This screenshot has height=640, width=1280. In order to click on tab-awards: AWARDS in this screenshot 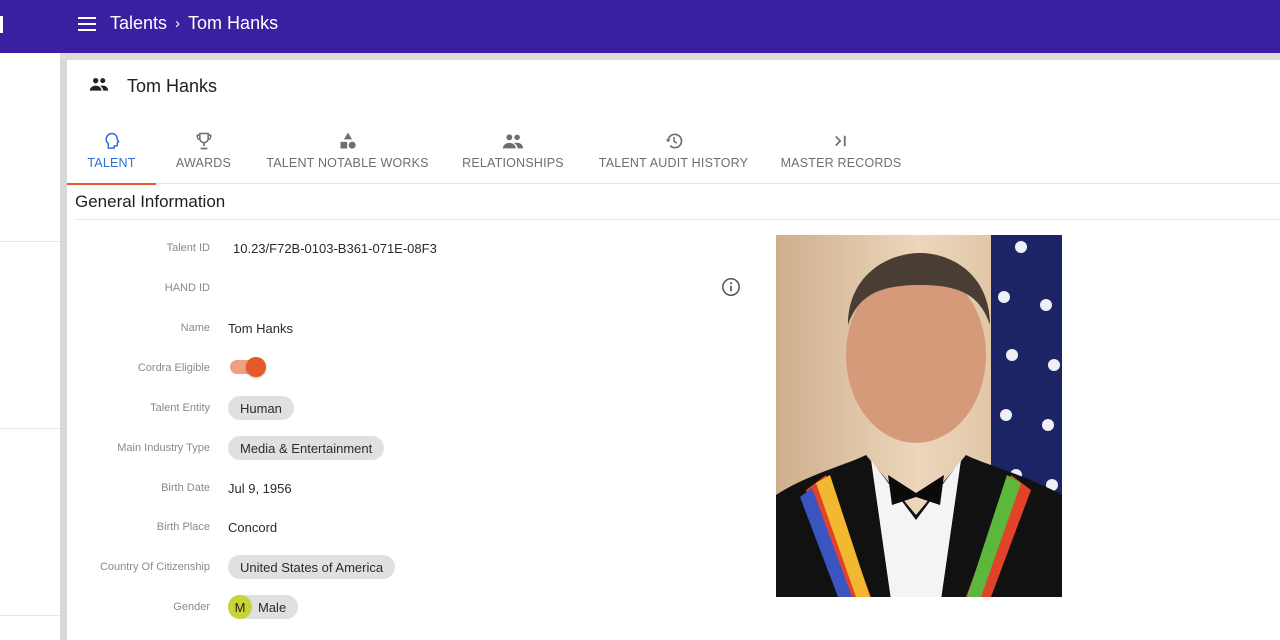, I will do `click(203, 154)`.